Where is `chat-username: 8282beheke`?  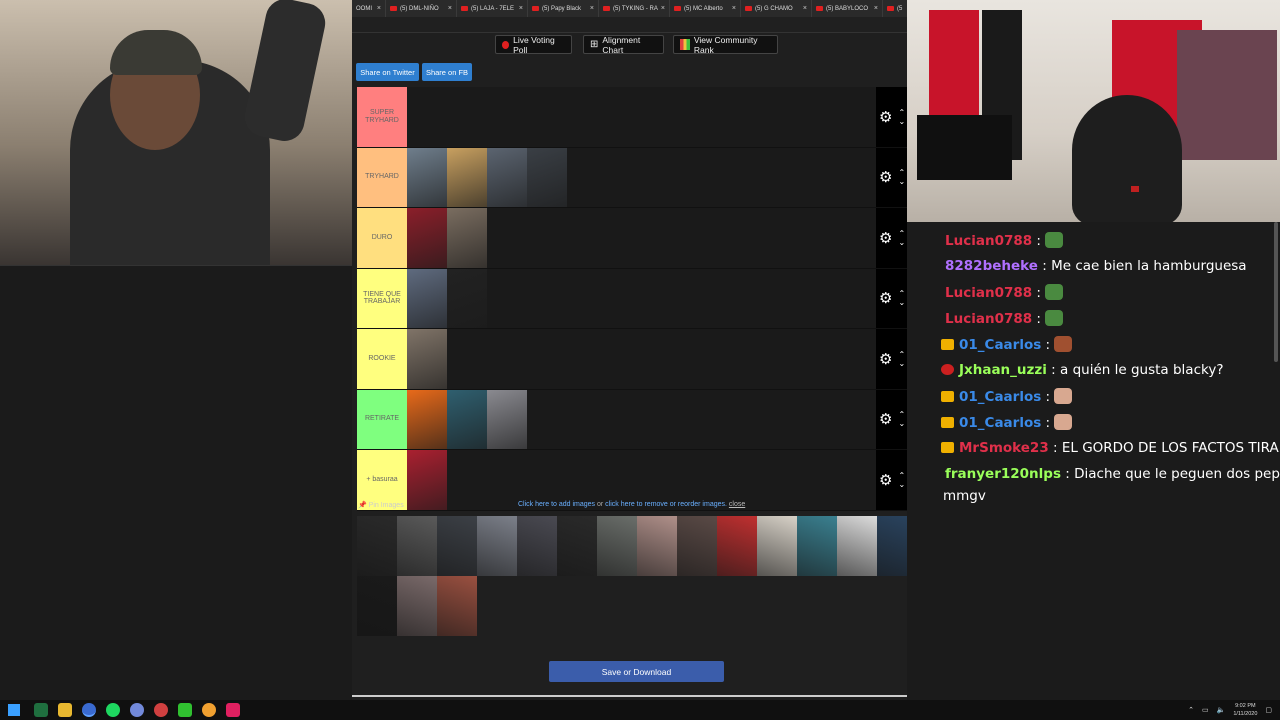
chat-username: 8282beheke is located at coordinates (991, 266).